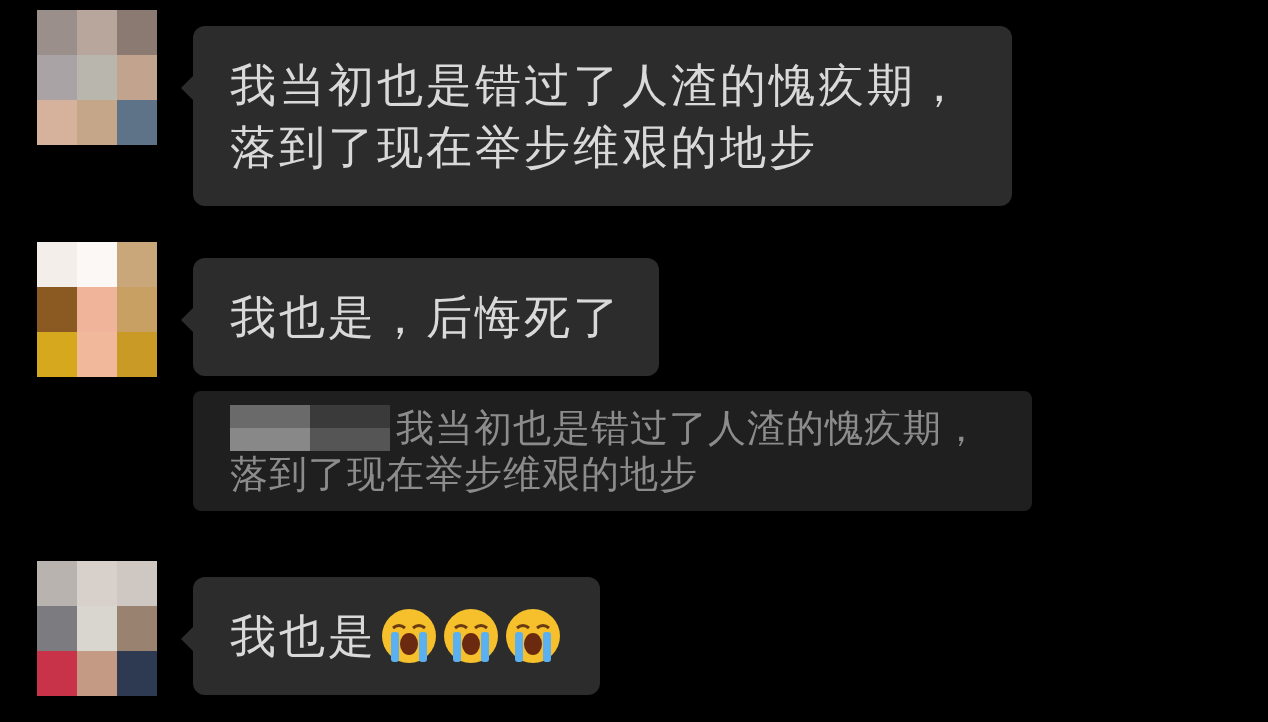 The image size is (1268, 722). Describe the element at coordinates (426, 317) in the screenshot. I see `message-text: 我也是，后悔死了` at that location.